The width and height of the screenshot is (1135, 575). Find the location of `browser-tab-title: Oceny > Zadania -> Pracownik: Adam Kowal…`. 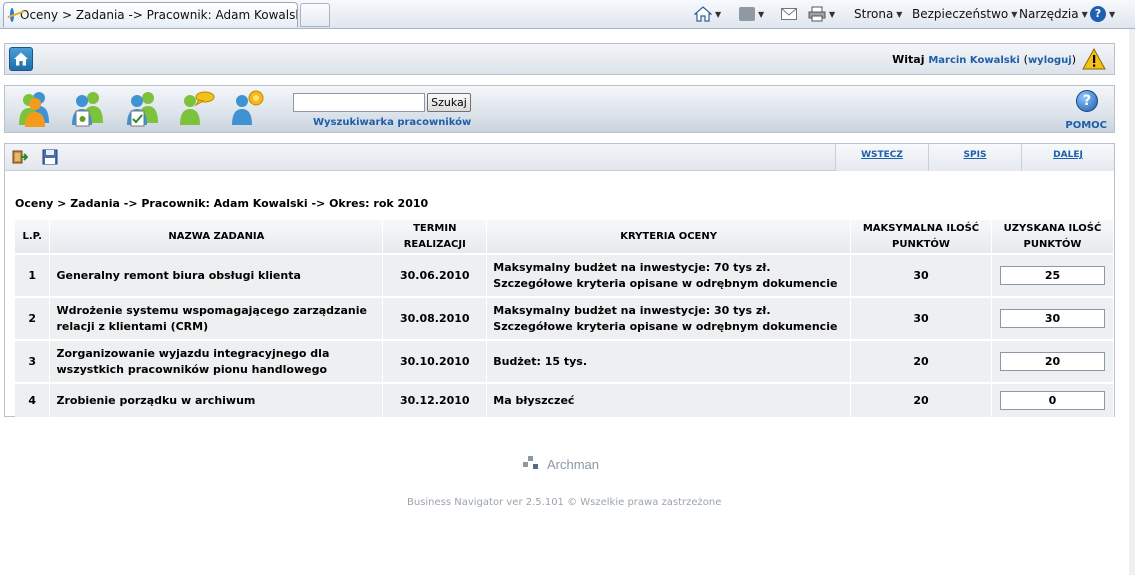

browser-tab-title: Oceny > Zadania -> Pracownik: Adam Kowal… is located at coordinates (159, 15).